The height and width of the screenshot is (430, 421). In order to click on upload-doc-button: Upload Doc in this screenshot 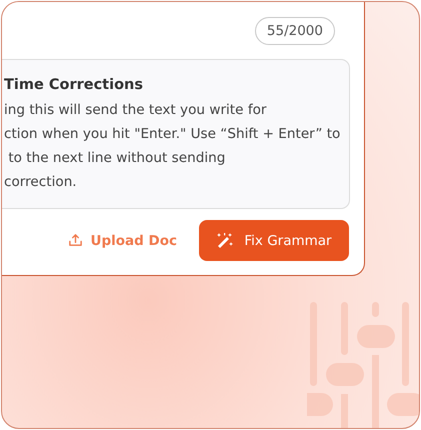, I will do `click(122, 240)`.